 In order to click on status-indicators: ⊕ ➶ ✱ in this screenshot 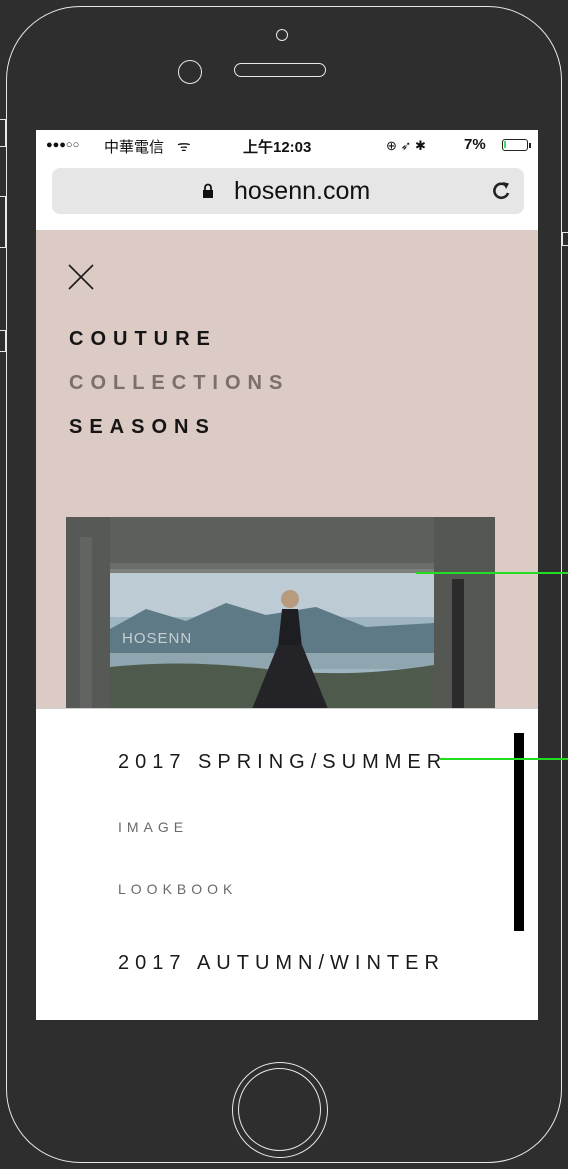, I will do `click(406, 145)`.